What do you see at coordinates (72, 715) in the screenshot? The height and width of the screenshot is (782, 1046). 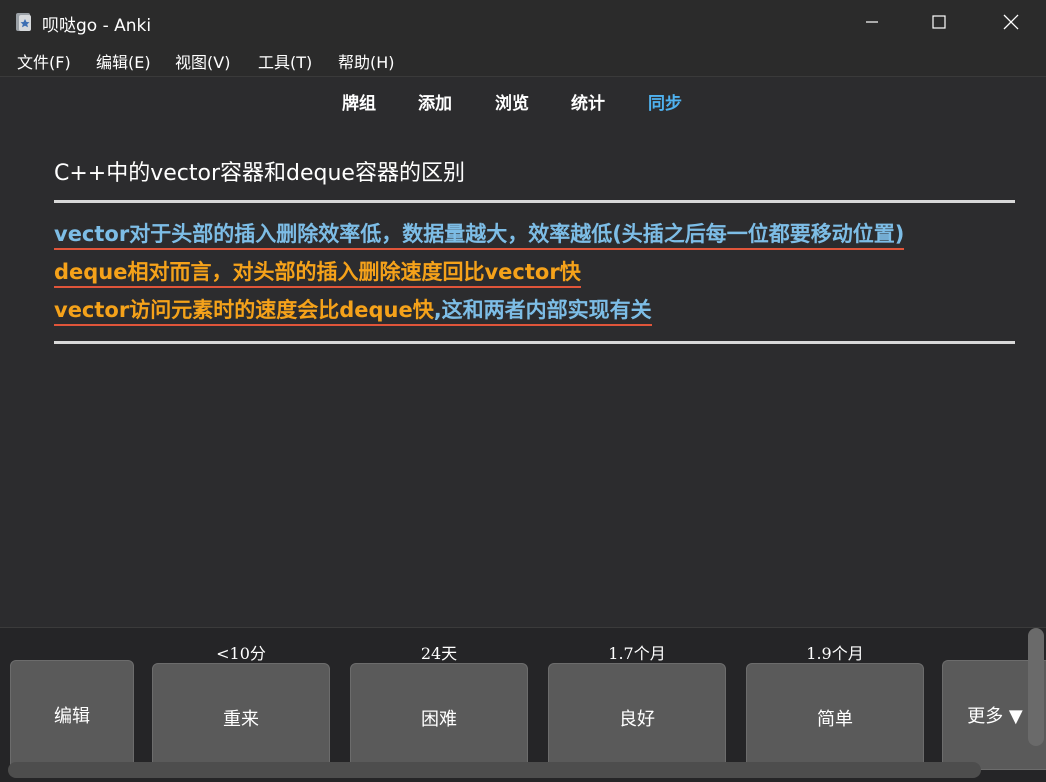 I see `edit-button: 编辑` at bounding box center [72, 715].